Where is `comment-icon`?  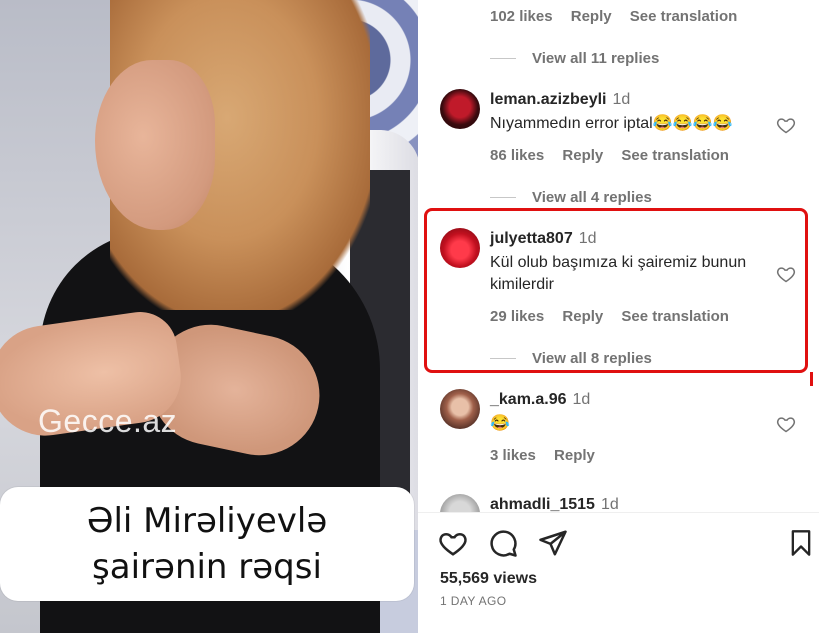
comment-icon is located at coordinates (503, 543).